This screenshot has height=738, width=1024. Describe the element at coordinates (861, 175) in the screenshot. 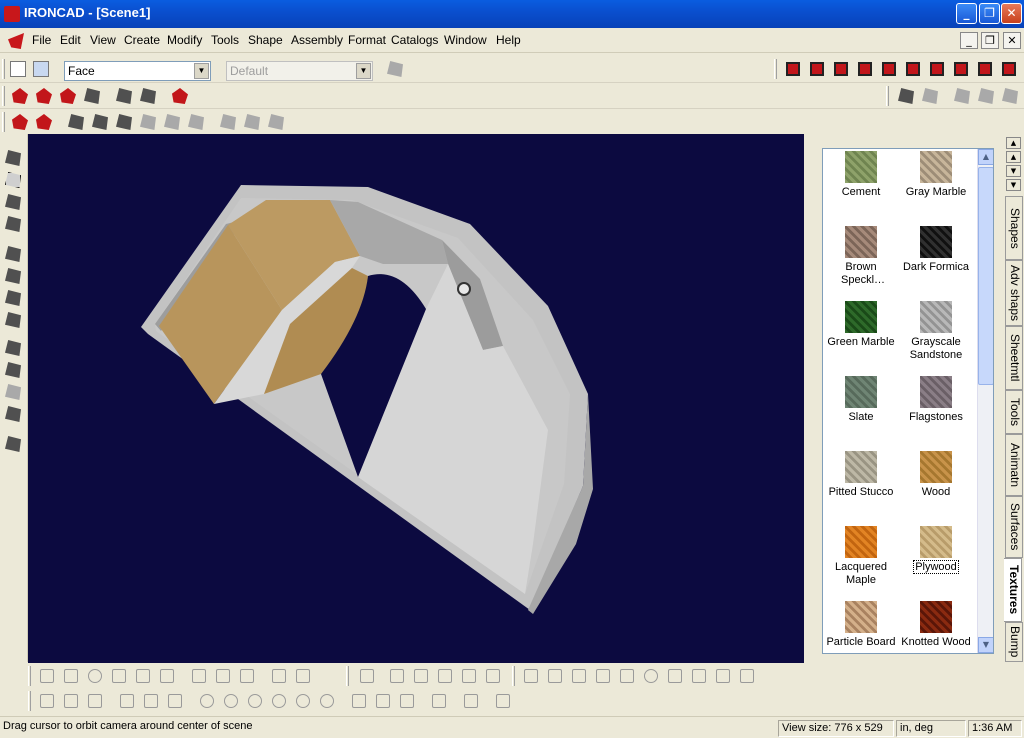

I see `catalog-item-cement: Cement` at that location.